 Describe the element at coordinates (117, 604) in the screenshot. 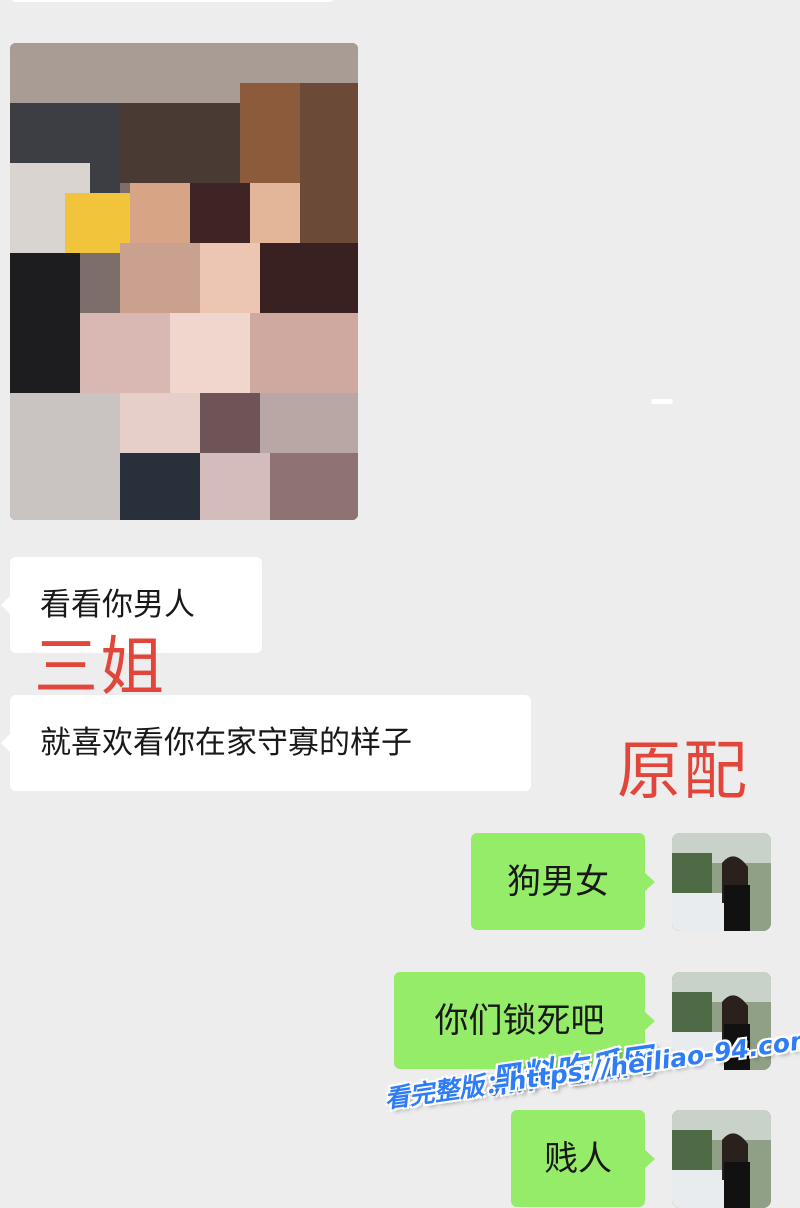

I see `message-text: 看看你男人` at that location.